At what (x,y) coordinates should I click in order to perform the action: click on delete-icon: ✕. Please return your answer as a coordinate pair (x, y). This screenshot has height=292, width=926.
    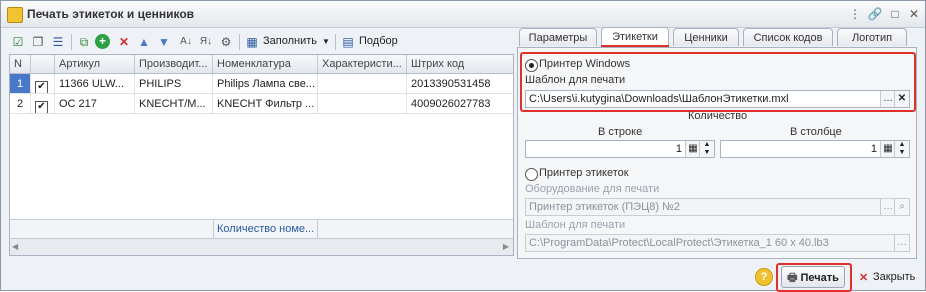
    Looking at the image, I should click on (124, 42).